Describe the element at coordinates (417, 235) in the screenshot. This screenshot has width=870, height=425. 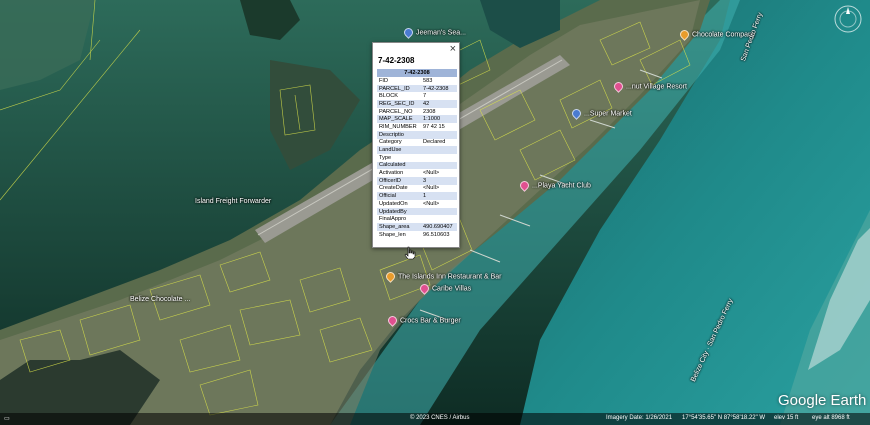
I see `table-row: Shape_len 96.510603` at that location.